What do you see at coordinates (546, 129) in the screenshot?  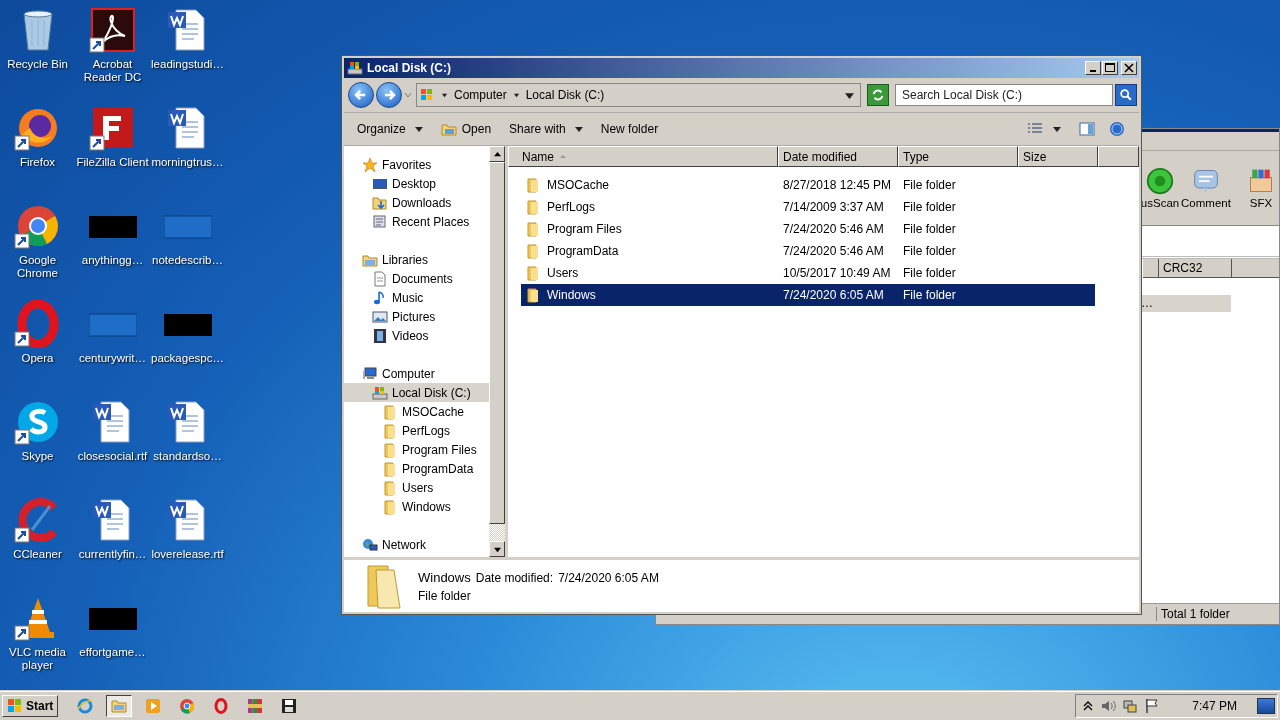 I see `toolbar-button: Share with` at bounding box center [546, 129].